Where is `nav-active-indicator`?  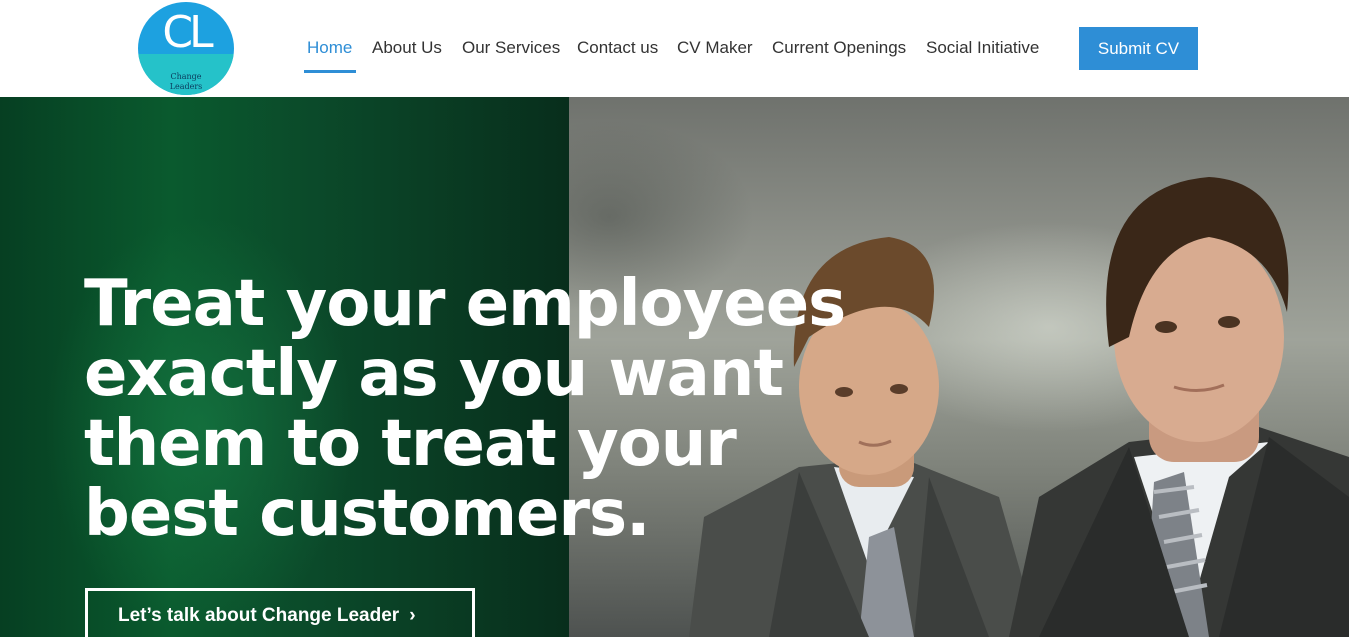 nav-active-indicator is located at coordinates (330, 71).